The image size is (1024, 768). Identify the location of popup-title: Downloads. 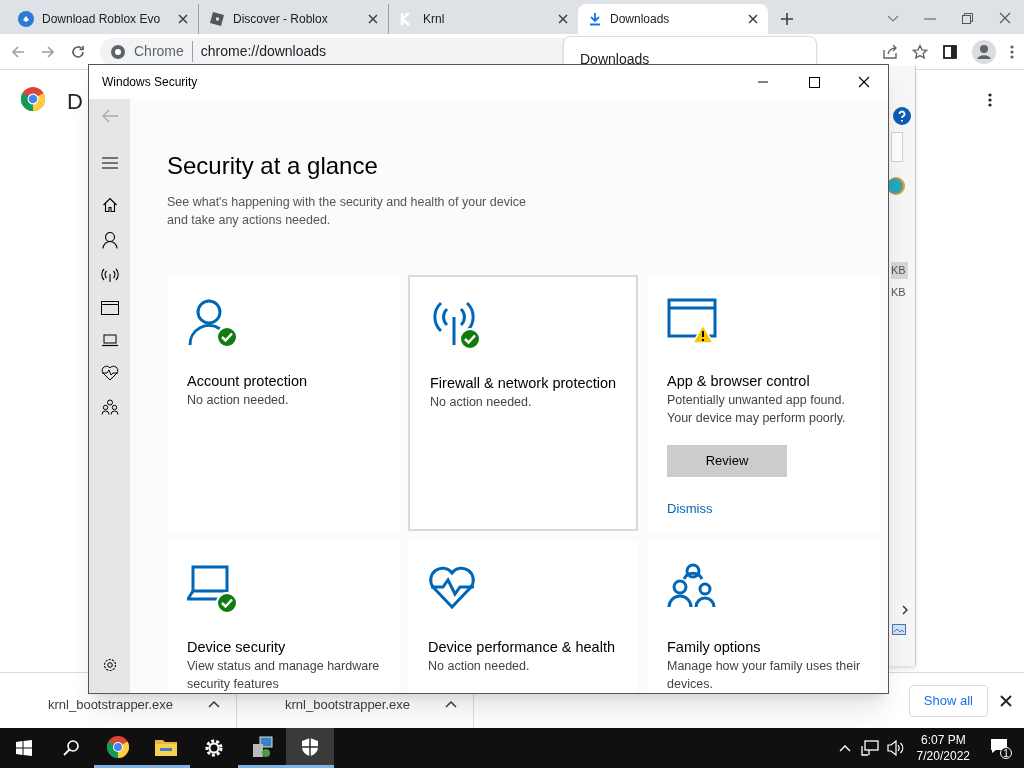
(615, 59).